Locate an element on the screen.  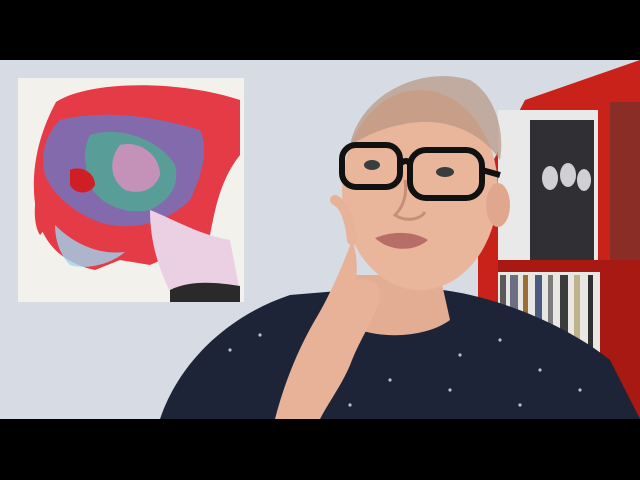
letterbox-bottom is located at coordinates (320, 449).